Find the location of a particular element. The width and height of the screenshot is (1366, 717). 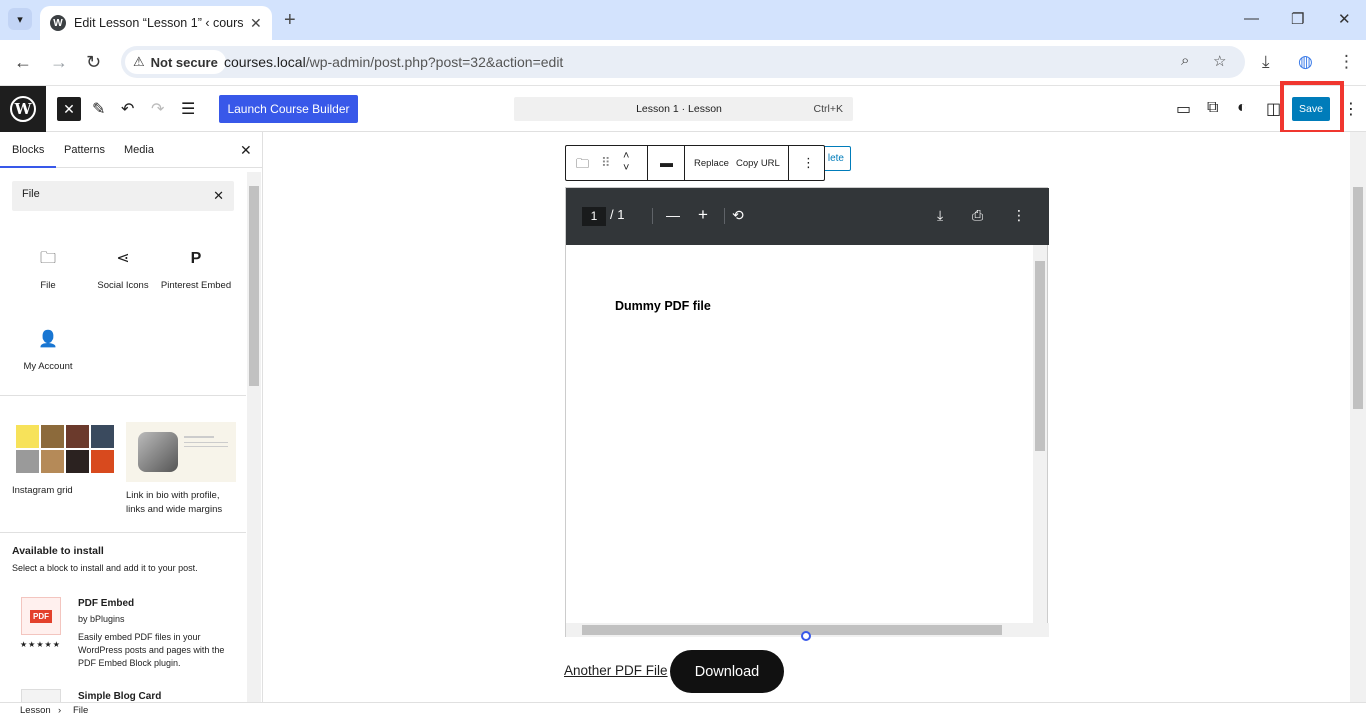

rating-stars: ★★★★★ is located at coordinates (40, 644).